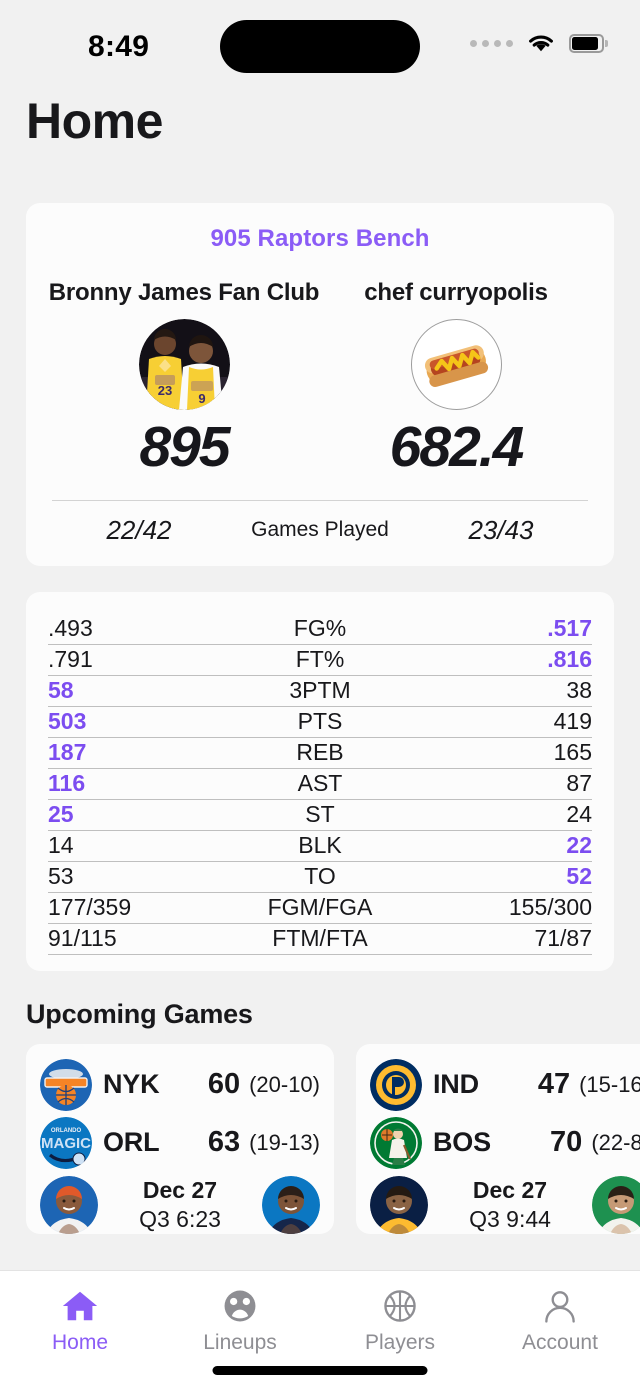 The image size is (640, 1391). Describe the element at coordinates (615, 1142) in the screenshot. I see `team-record: (22-8)` at that location.